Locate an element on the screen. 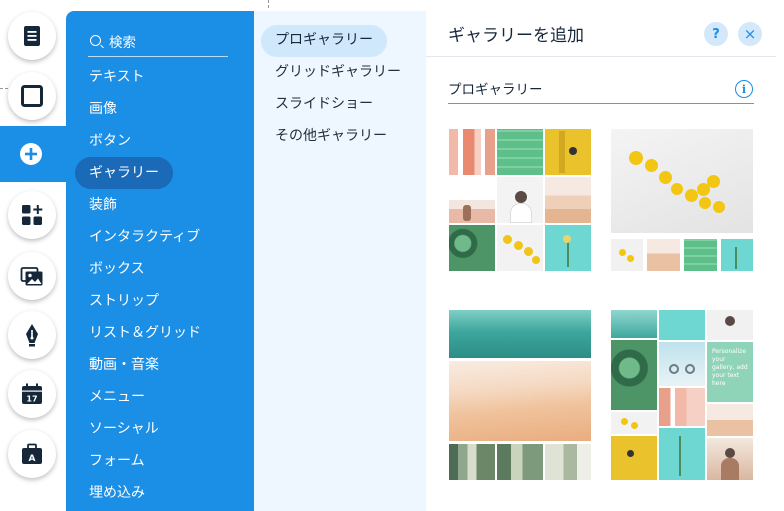 The width and height of the screenshot is (784, 511). category-video-music: 動画・音楽 is located at coordinates (124, 365).